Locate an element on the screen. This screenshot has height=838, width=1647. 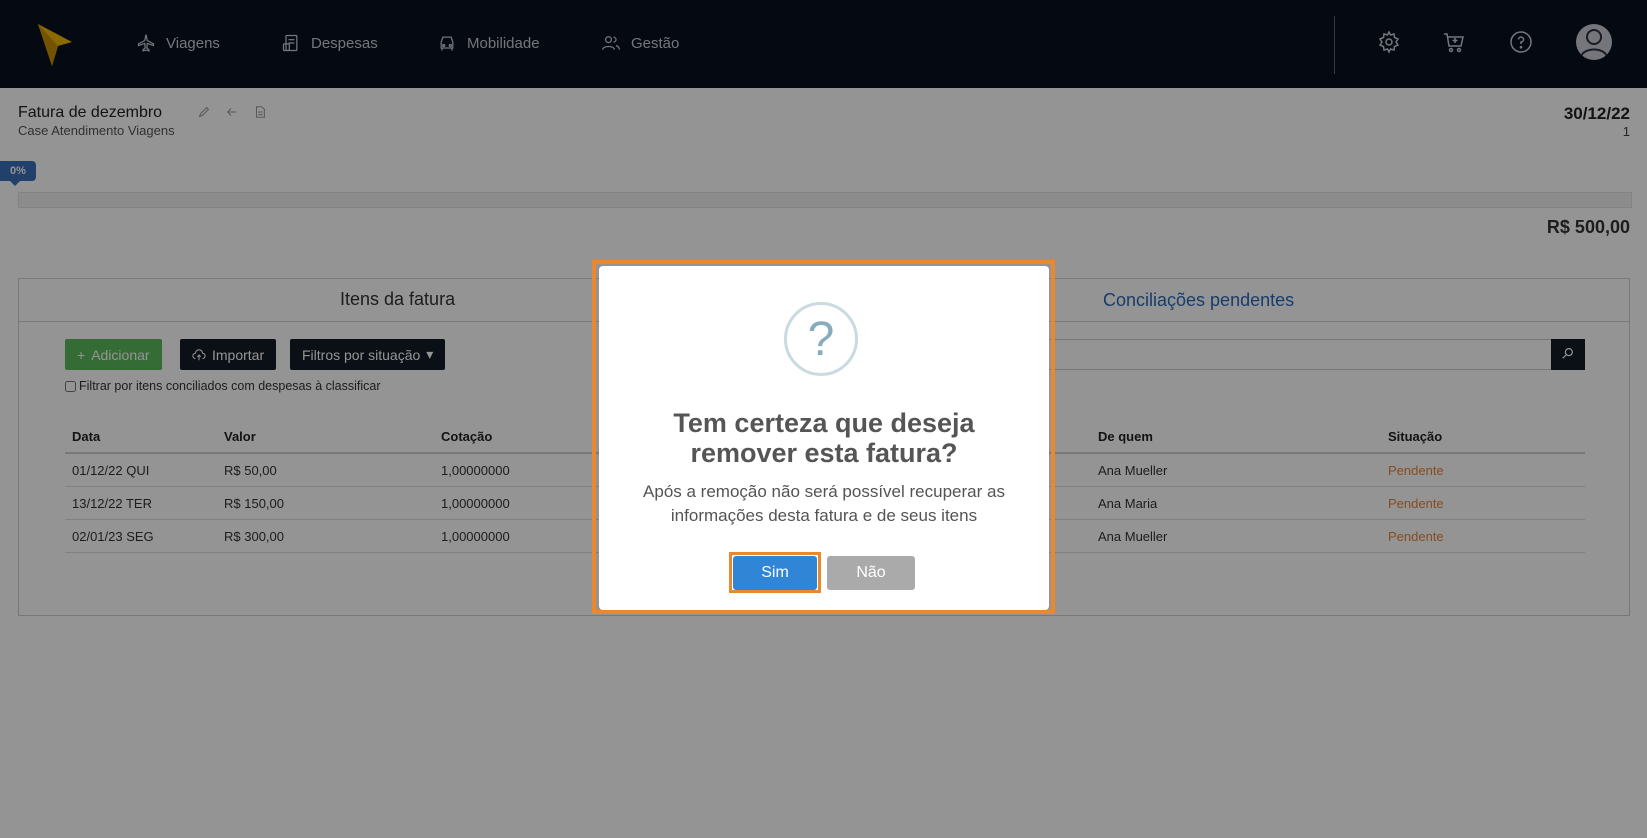
cancel-button: Não is located at coordinates (871, 573).